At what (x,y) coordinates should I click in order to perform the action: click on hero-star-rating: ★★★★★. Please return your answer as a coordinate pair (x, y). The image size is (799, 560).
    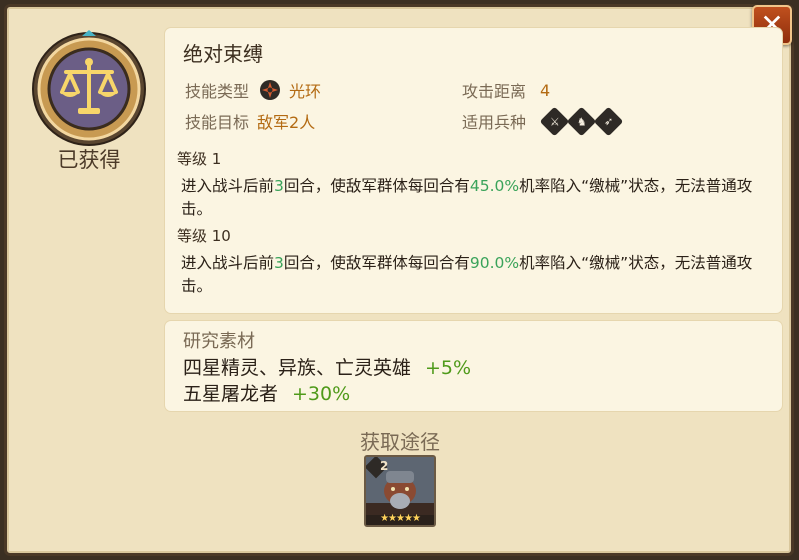
    Looking at the image, I should click on (400, 518).